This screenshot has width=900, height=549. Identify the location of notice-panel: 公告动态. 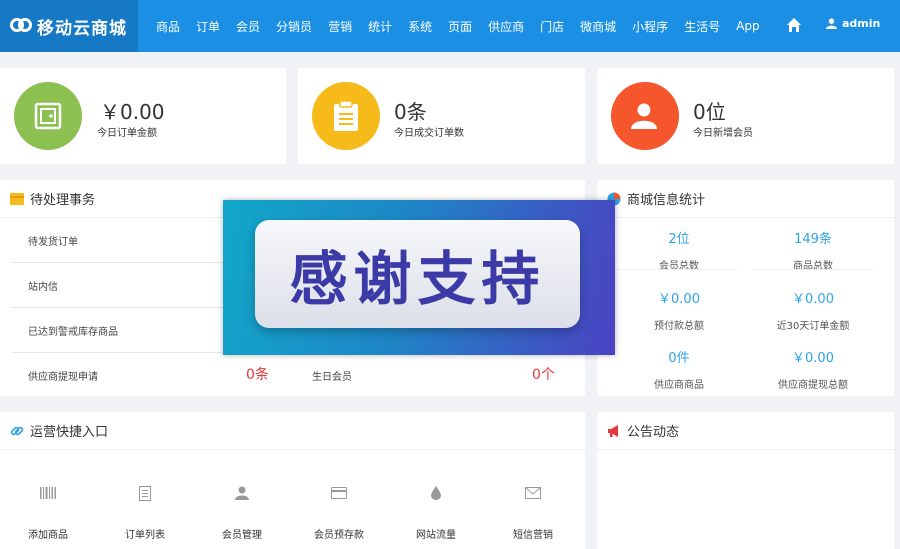
(745, 480).